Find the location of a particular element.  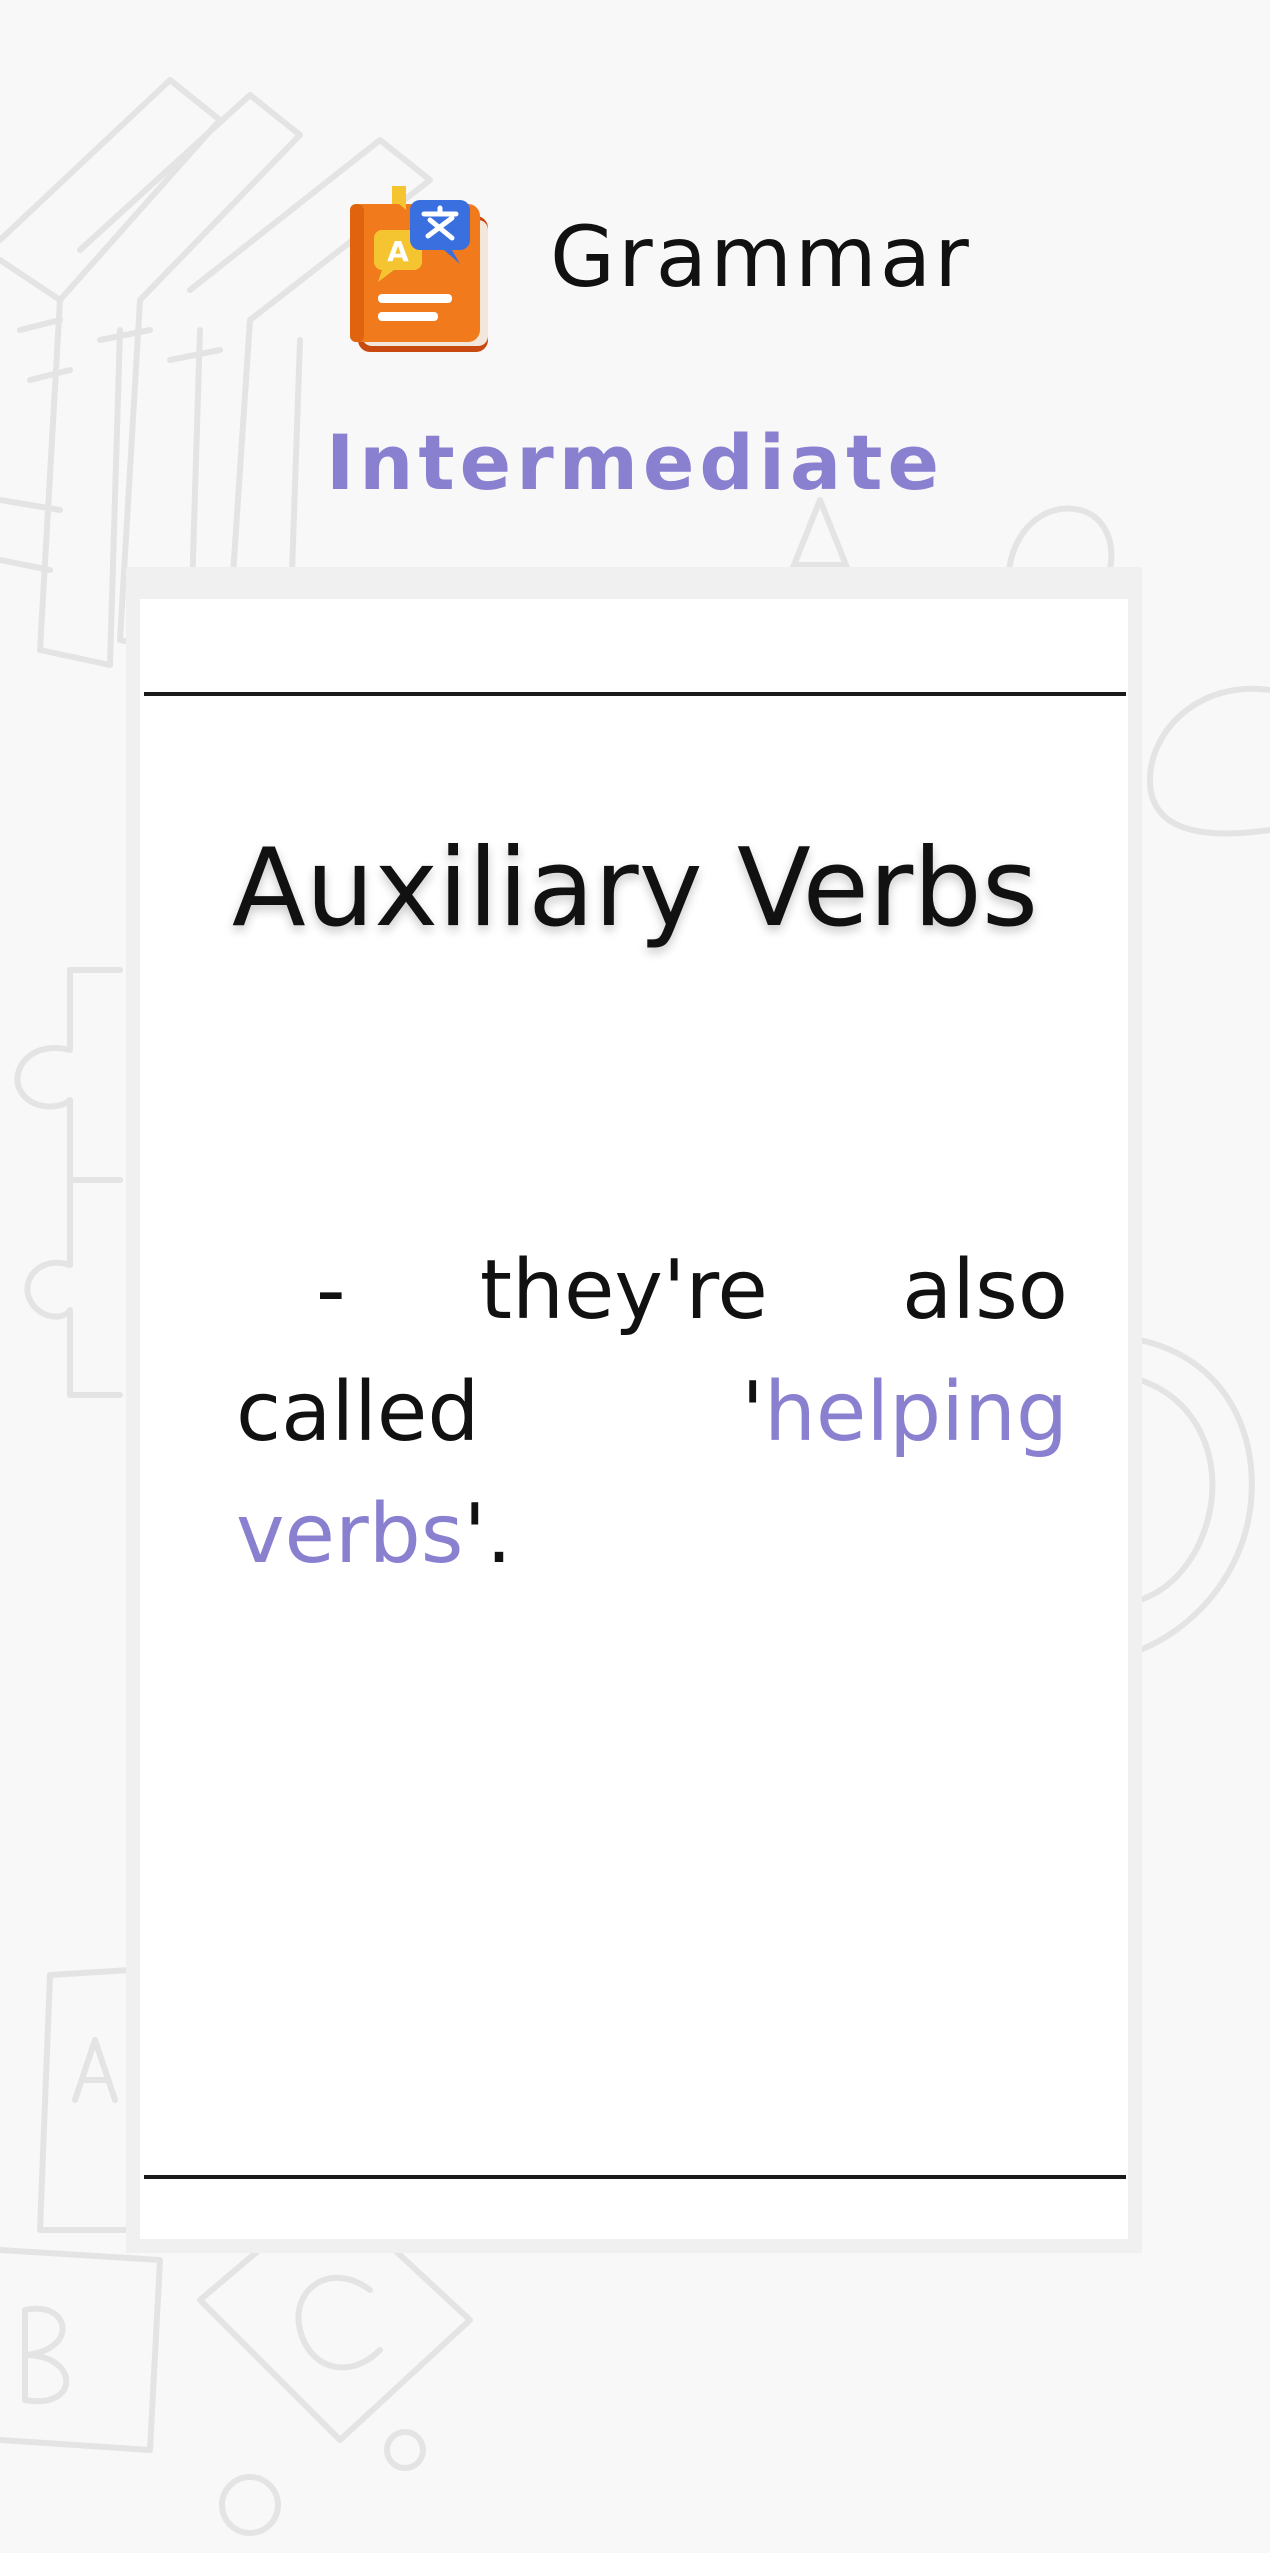

lesson-title: Auxiliary Verbs is located at coordinates (635, 888).